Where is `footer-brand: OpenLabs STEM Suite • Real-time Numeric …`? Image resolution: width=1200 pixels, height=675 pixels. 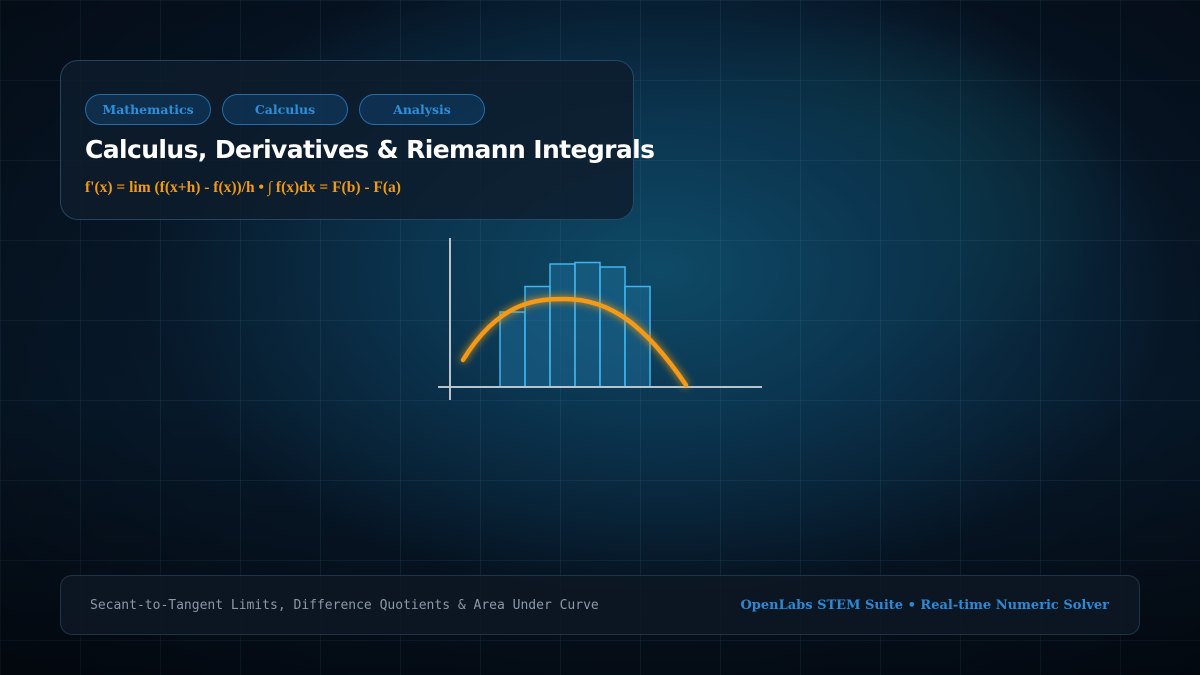
footer-brand: OpenLabs STEM Suite • Real-time Numeric … is located at coordinates (924, 605).